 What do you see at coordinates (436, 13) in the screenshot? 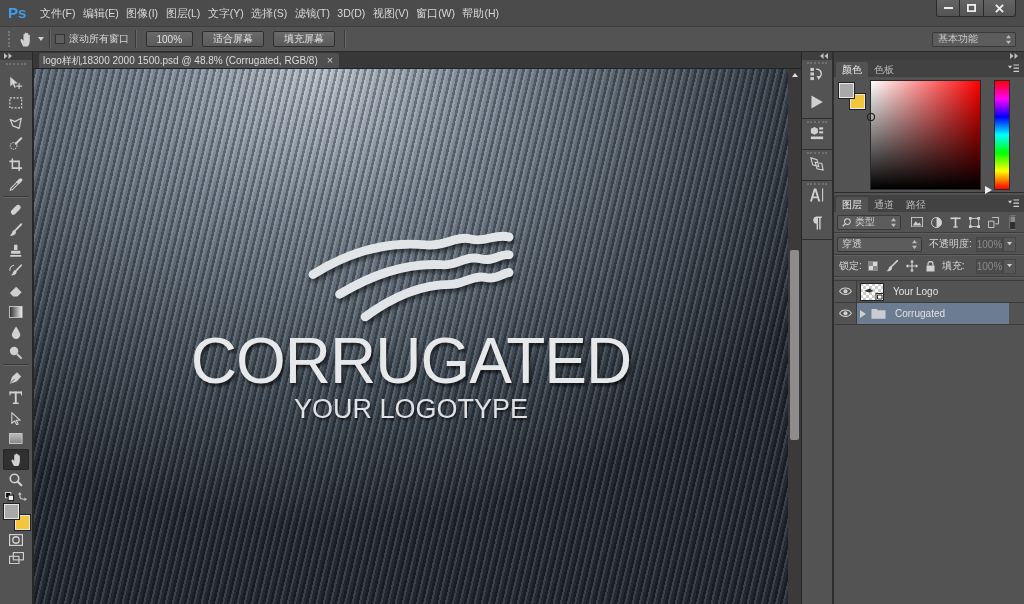
I see `menu-item: 窗口(W)` at bounding box center [436, 13].